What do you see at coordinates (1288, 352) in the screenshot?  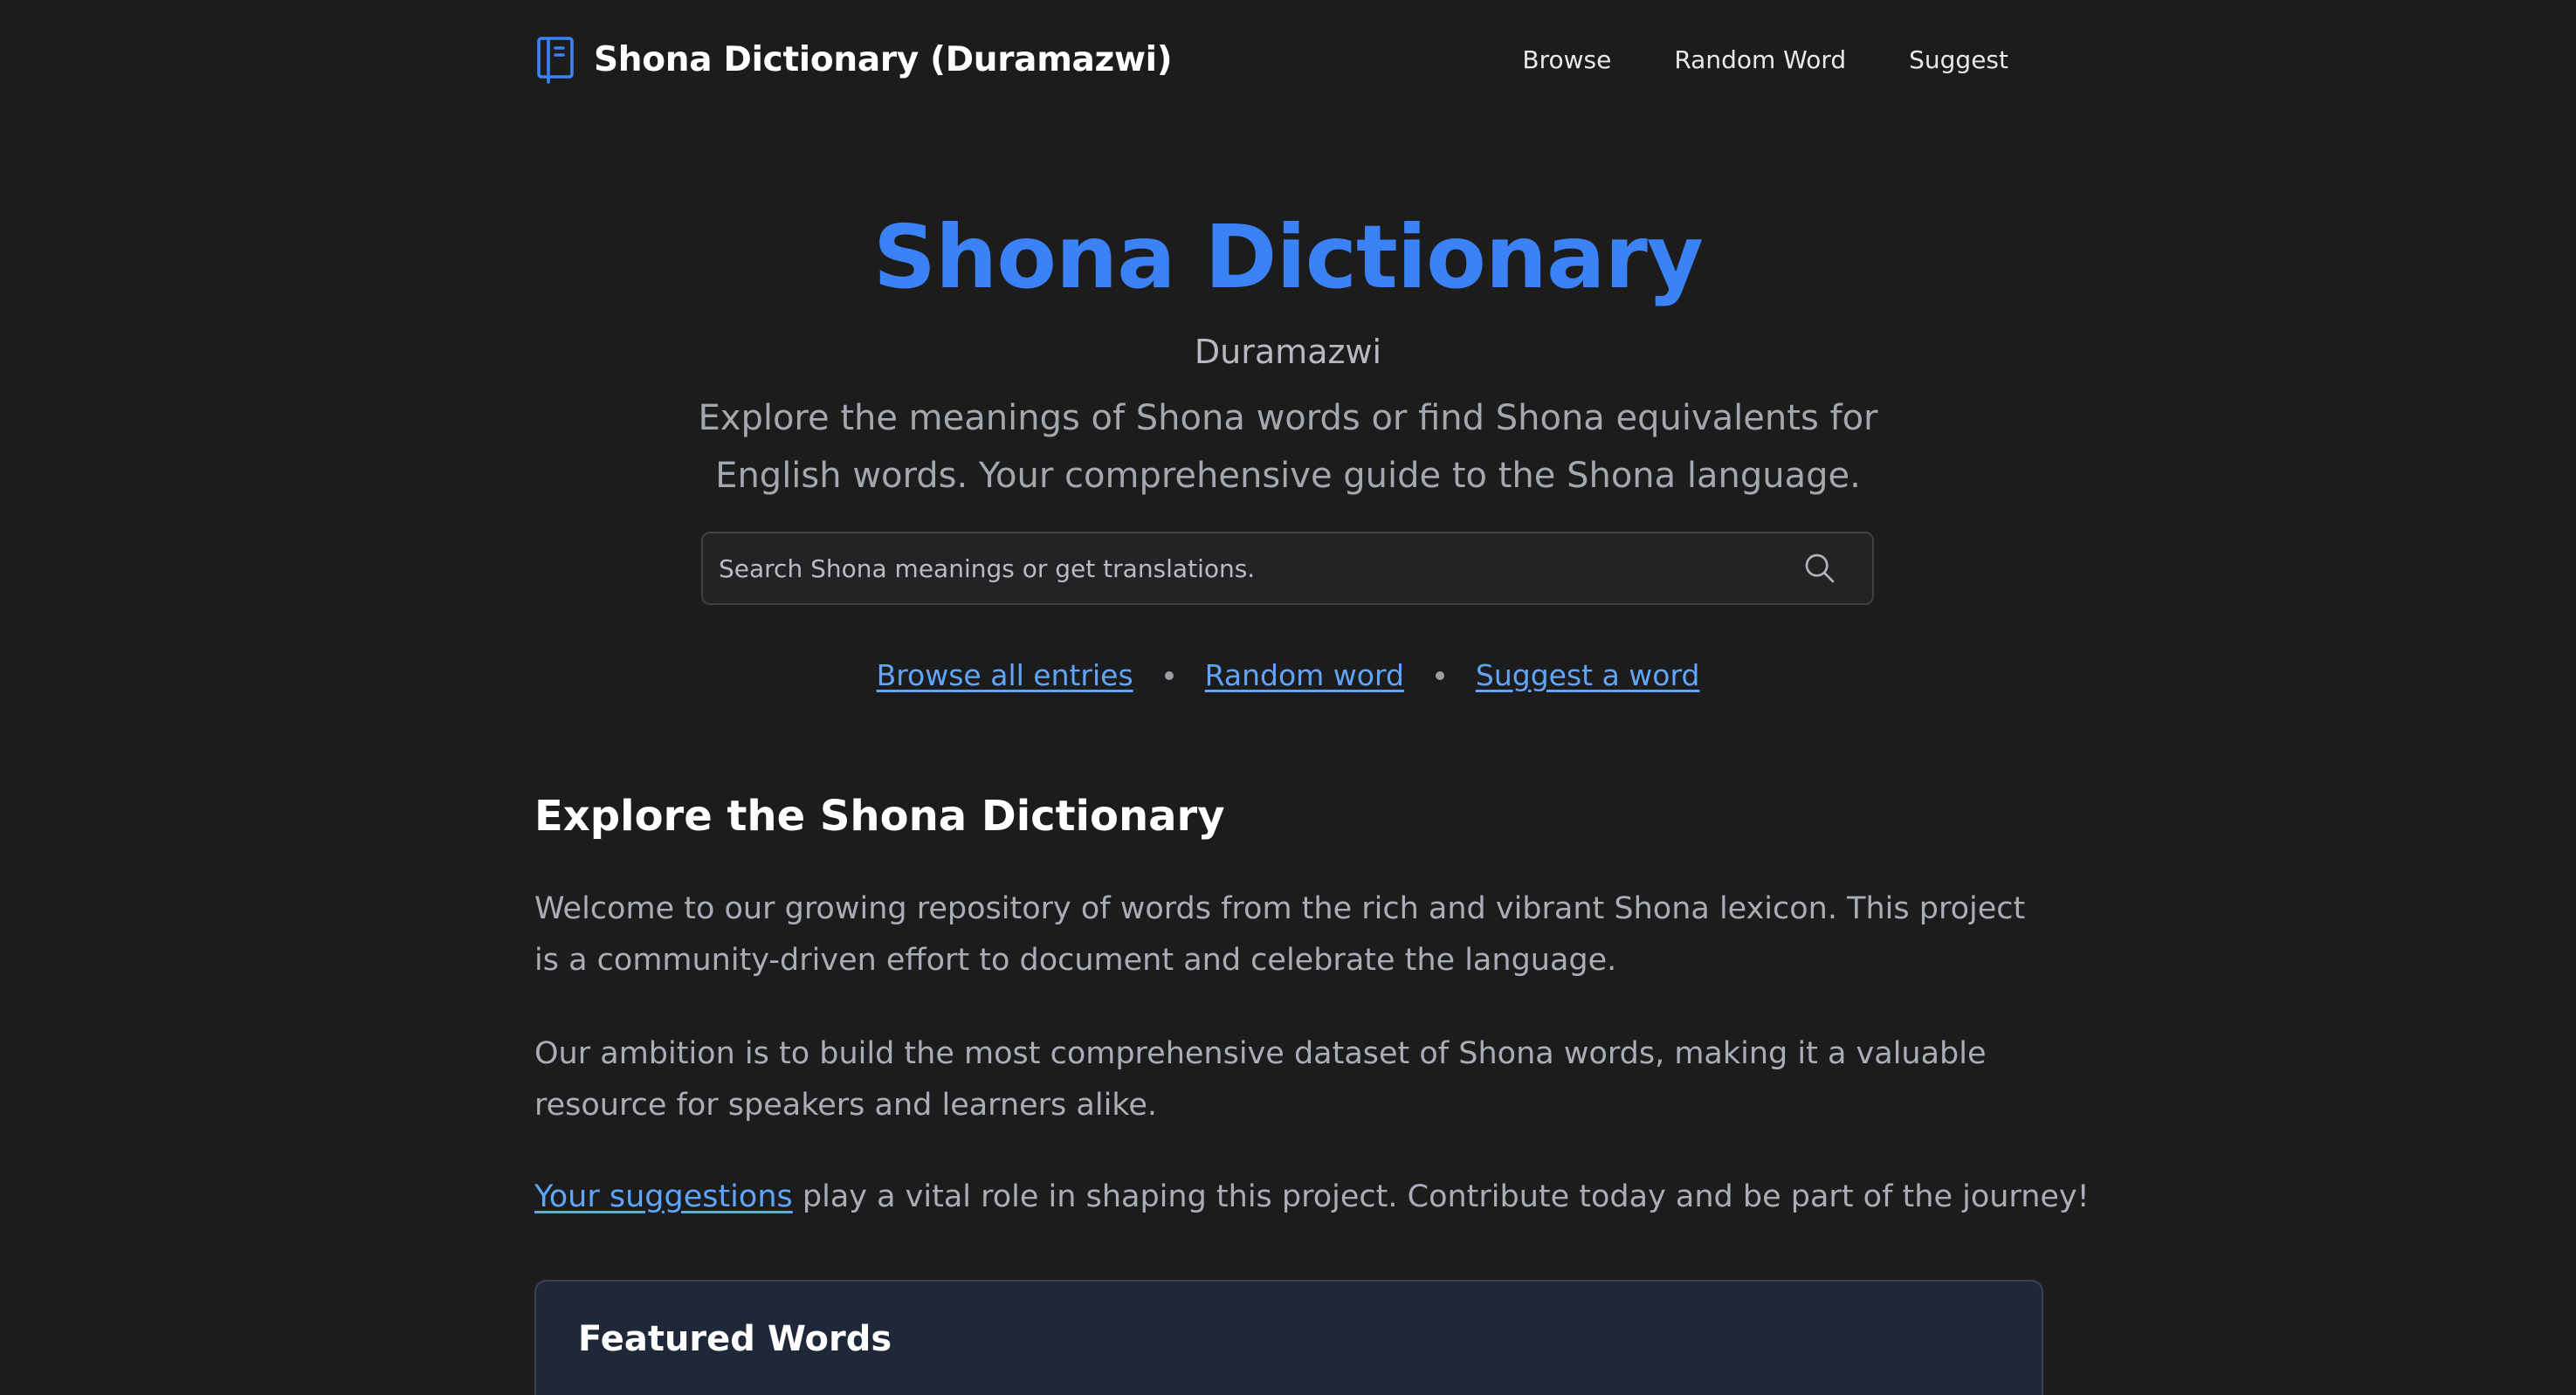 I see `hero-subtitle: Duramazwi` at bounding box center [1288, 352].